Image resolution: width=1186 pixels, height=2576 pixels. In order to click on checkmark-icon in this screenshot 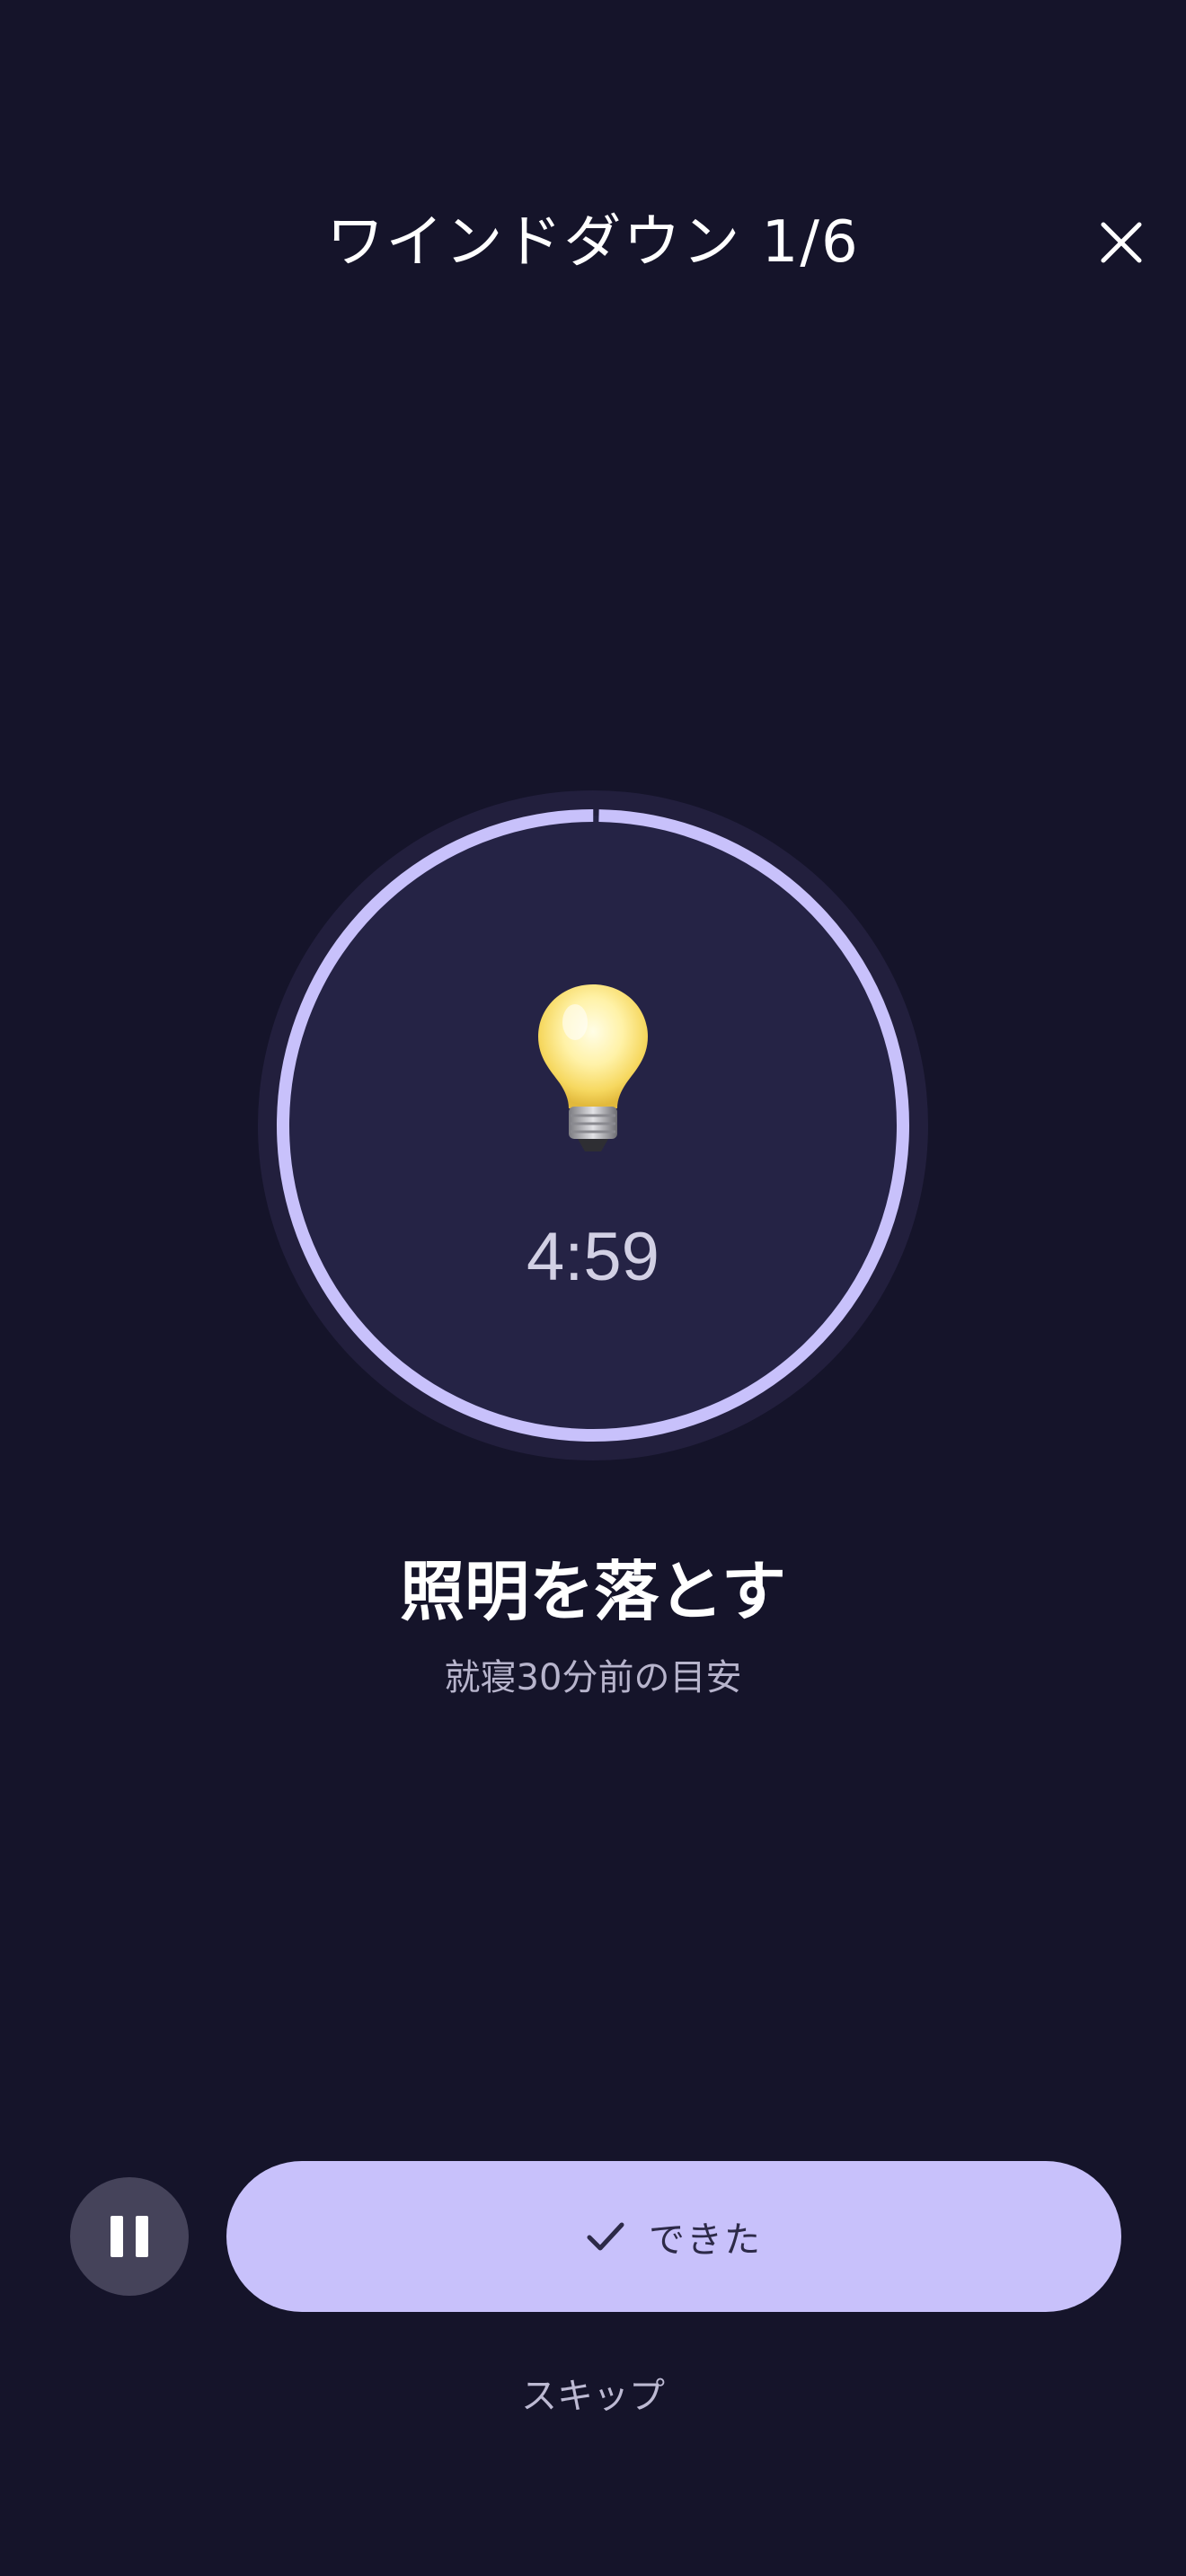, I will do `click(605, 2236)`.